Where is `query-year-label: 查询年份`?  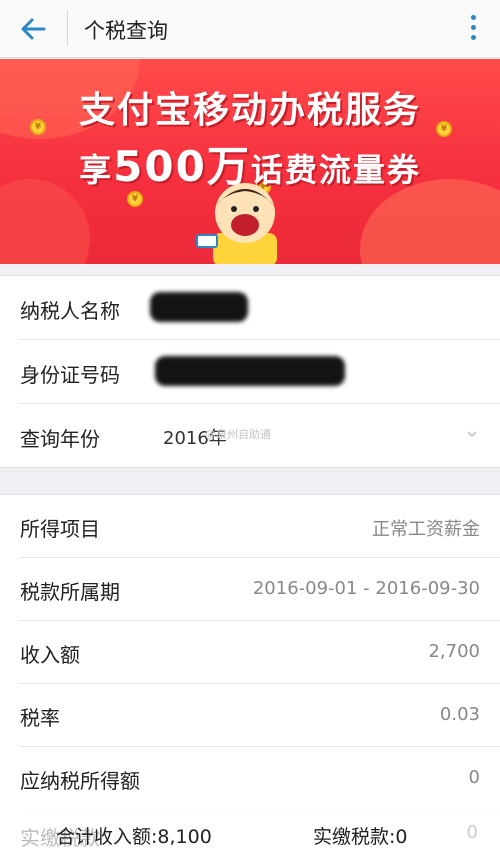 query-year-label: 查询年份 is located at coordinates (60, 439).